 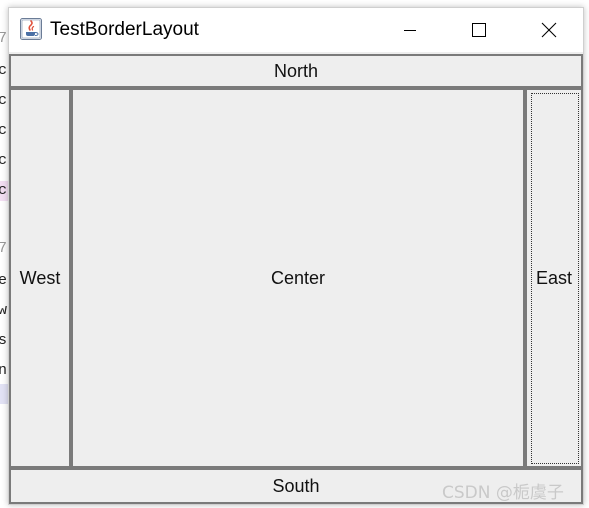 I want to click on window-title: TestBorderLayout, so click(x=124, y=29).